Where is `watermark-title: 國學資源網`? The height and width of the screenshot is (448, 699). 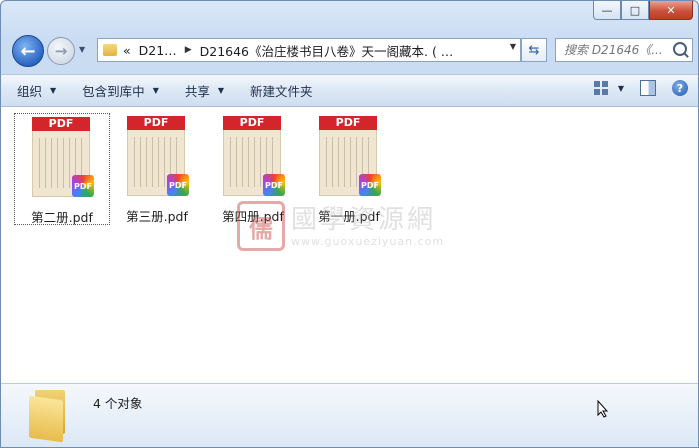 watermark-title: 國學資源網 is located at coordinates (364, 220).